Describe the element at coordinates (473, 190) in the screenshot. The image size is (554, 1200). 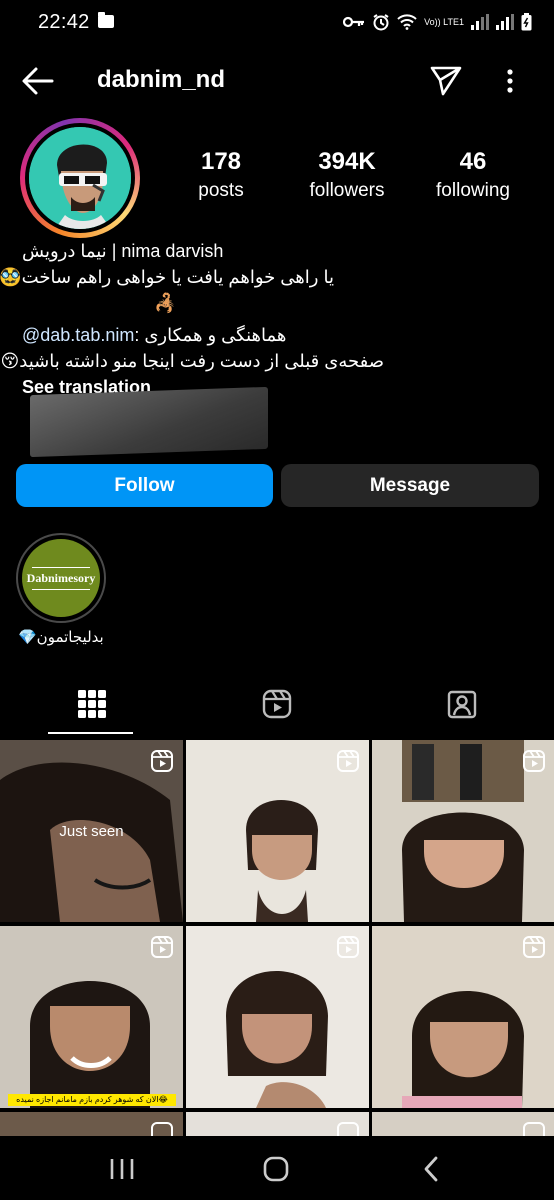
I see `following-label: following` at that location.